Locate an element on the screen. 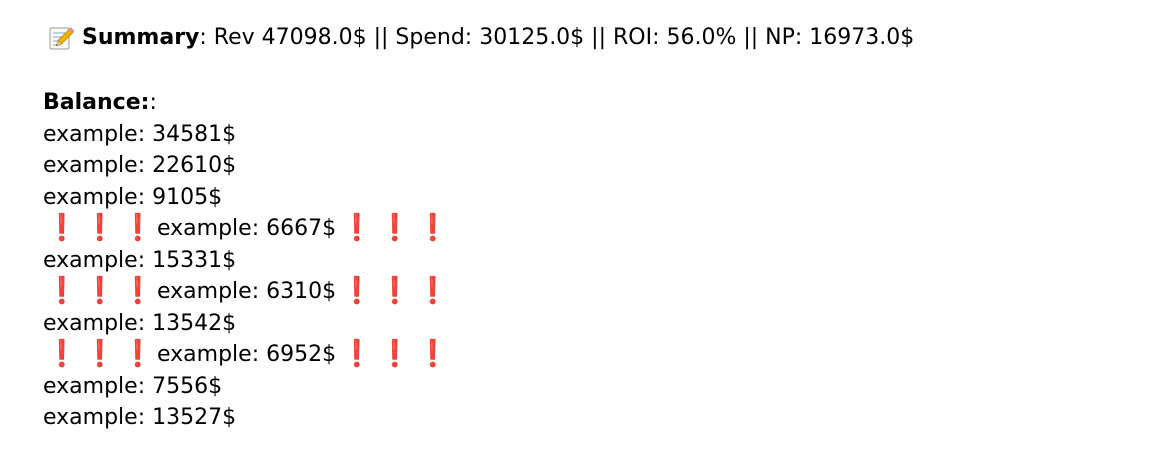 Image resolution: width=1150 pixels, height=474 pixels. balance-row-text: example: 7556$ is located at coordinates (133, 386).